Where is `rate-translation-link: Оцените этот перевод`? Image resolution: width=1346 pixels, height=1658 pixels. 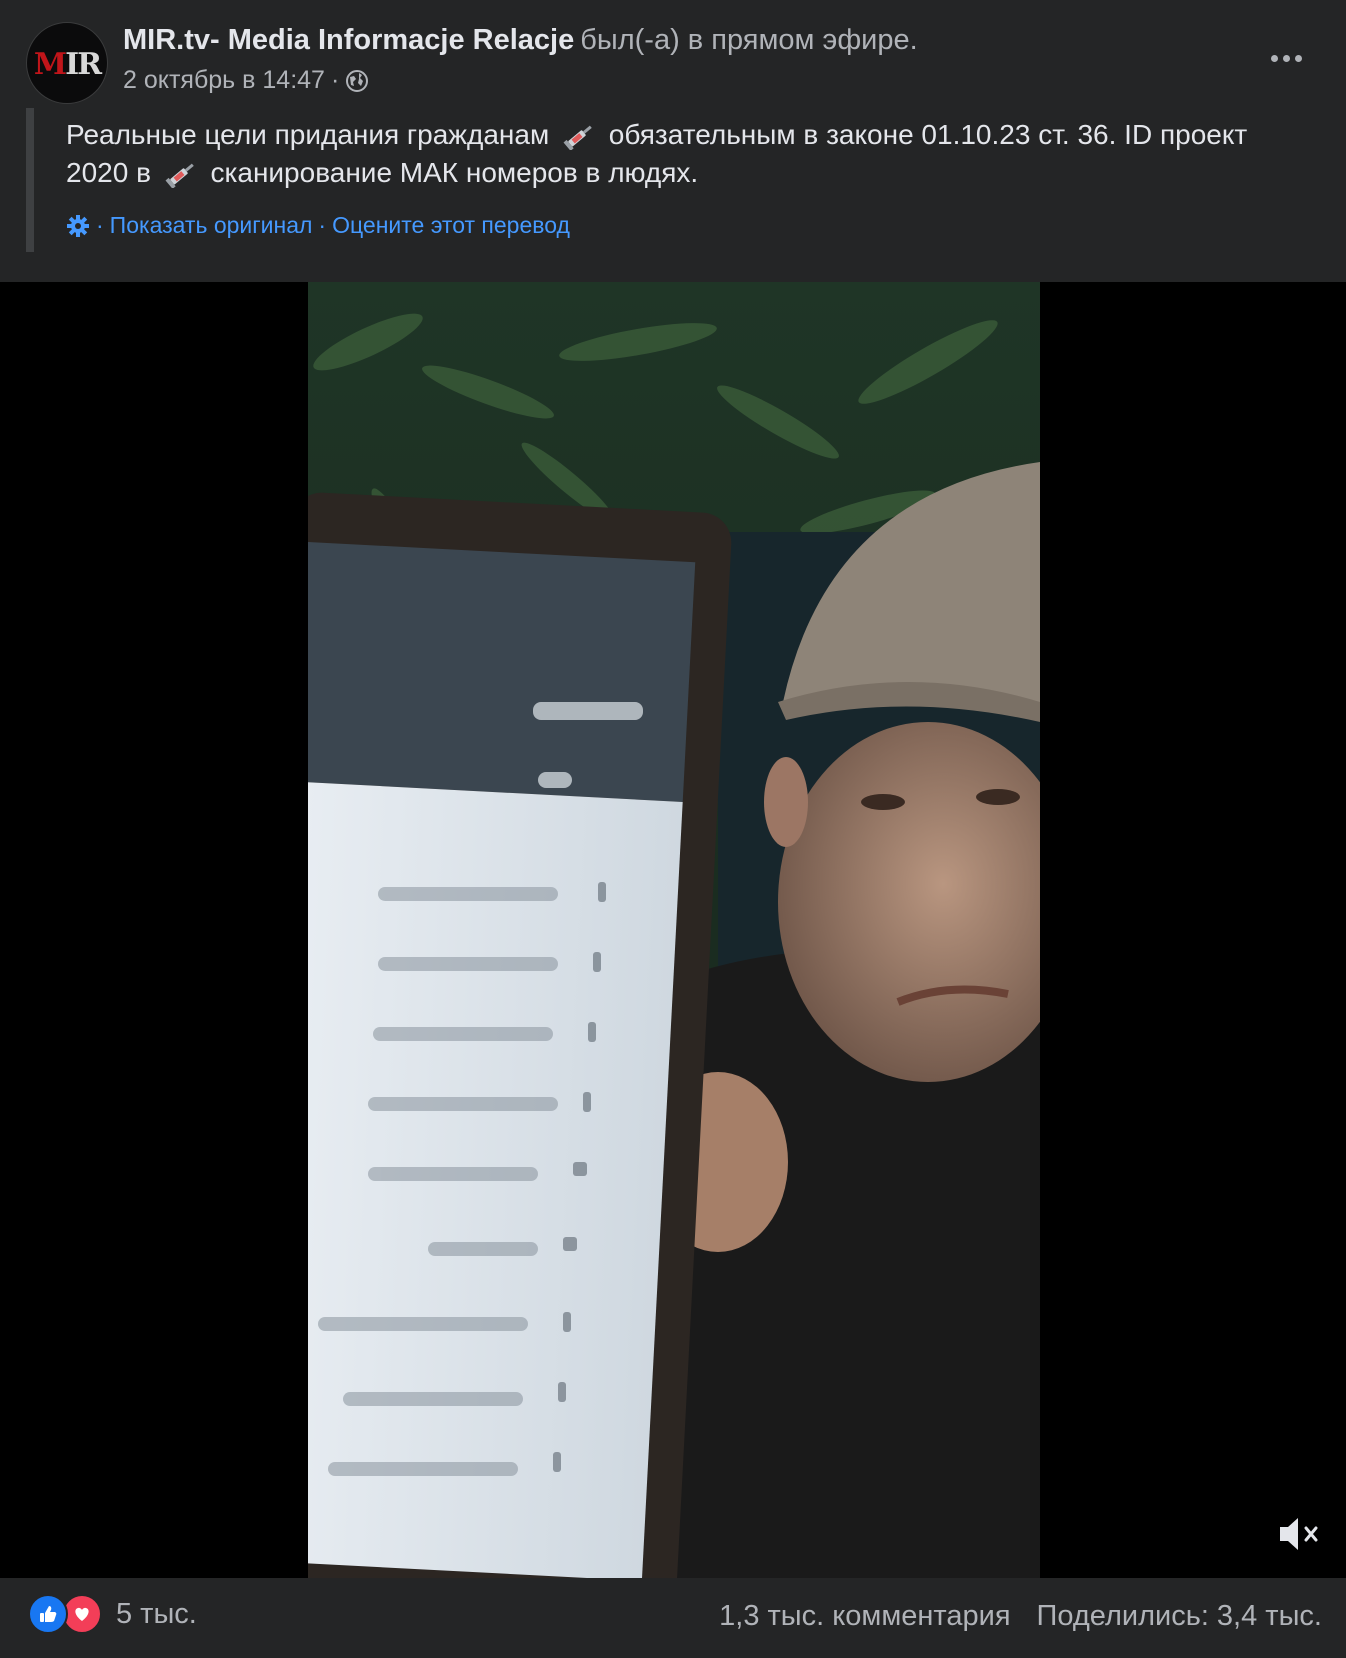 rate-translation-link: Оцените этот перевод is located at coordinates (451, 225).